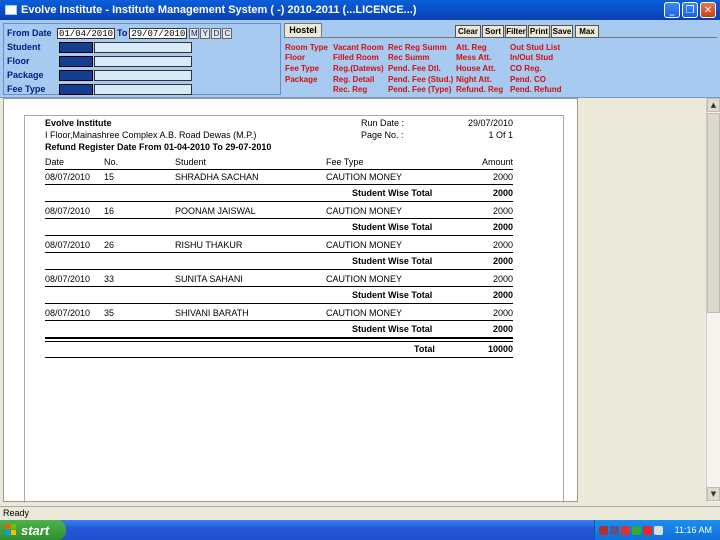 Image resolution: width=720 pixels, height=540 pixels. Describe the element at coordinates (356, 58) in the screenshot. I see `menu-filled-room: Filled Room` at that location.